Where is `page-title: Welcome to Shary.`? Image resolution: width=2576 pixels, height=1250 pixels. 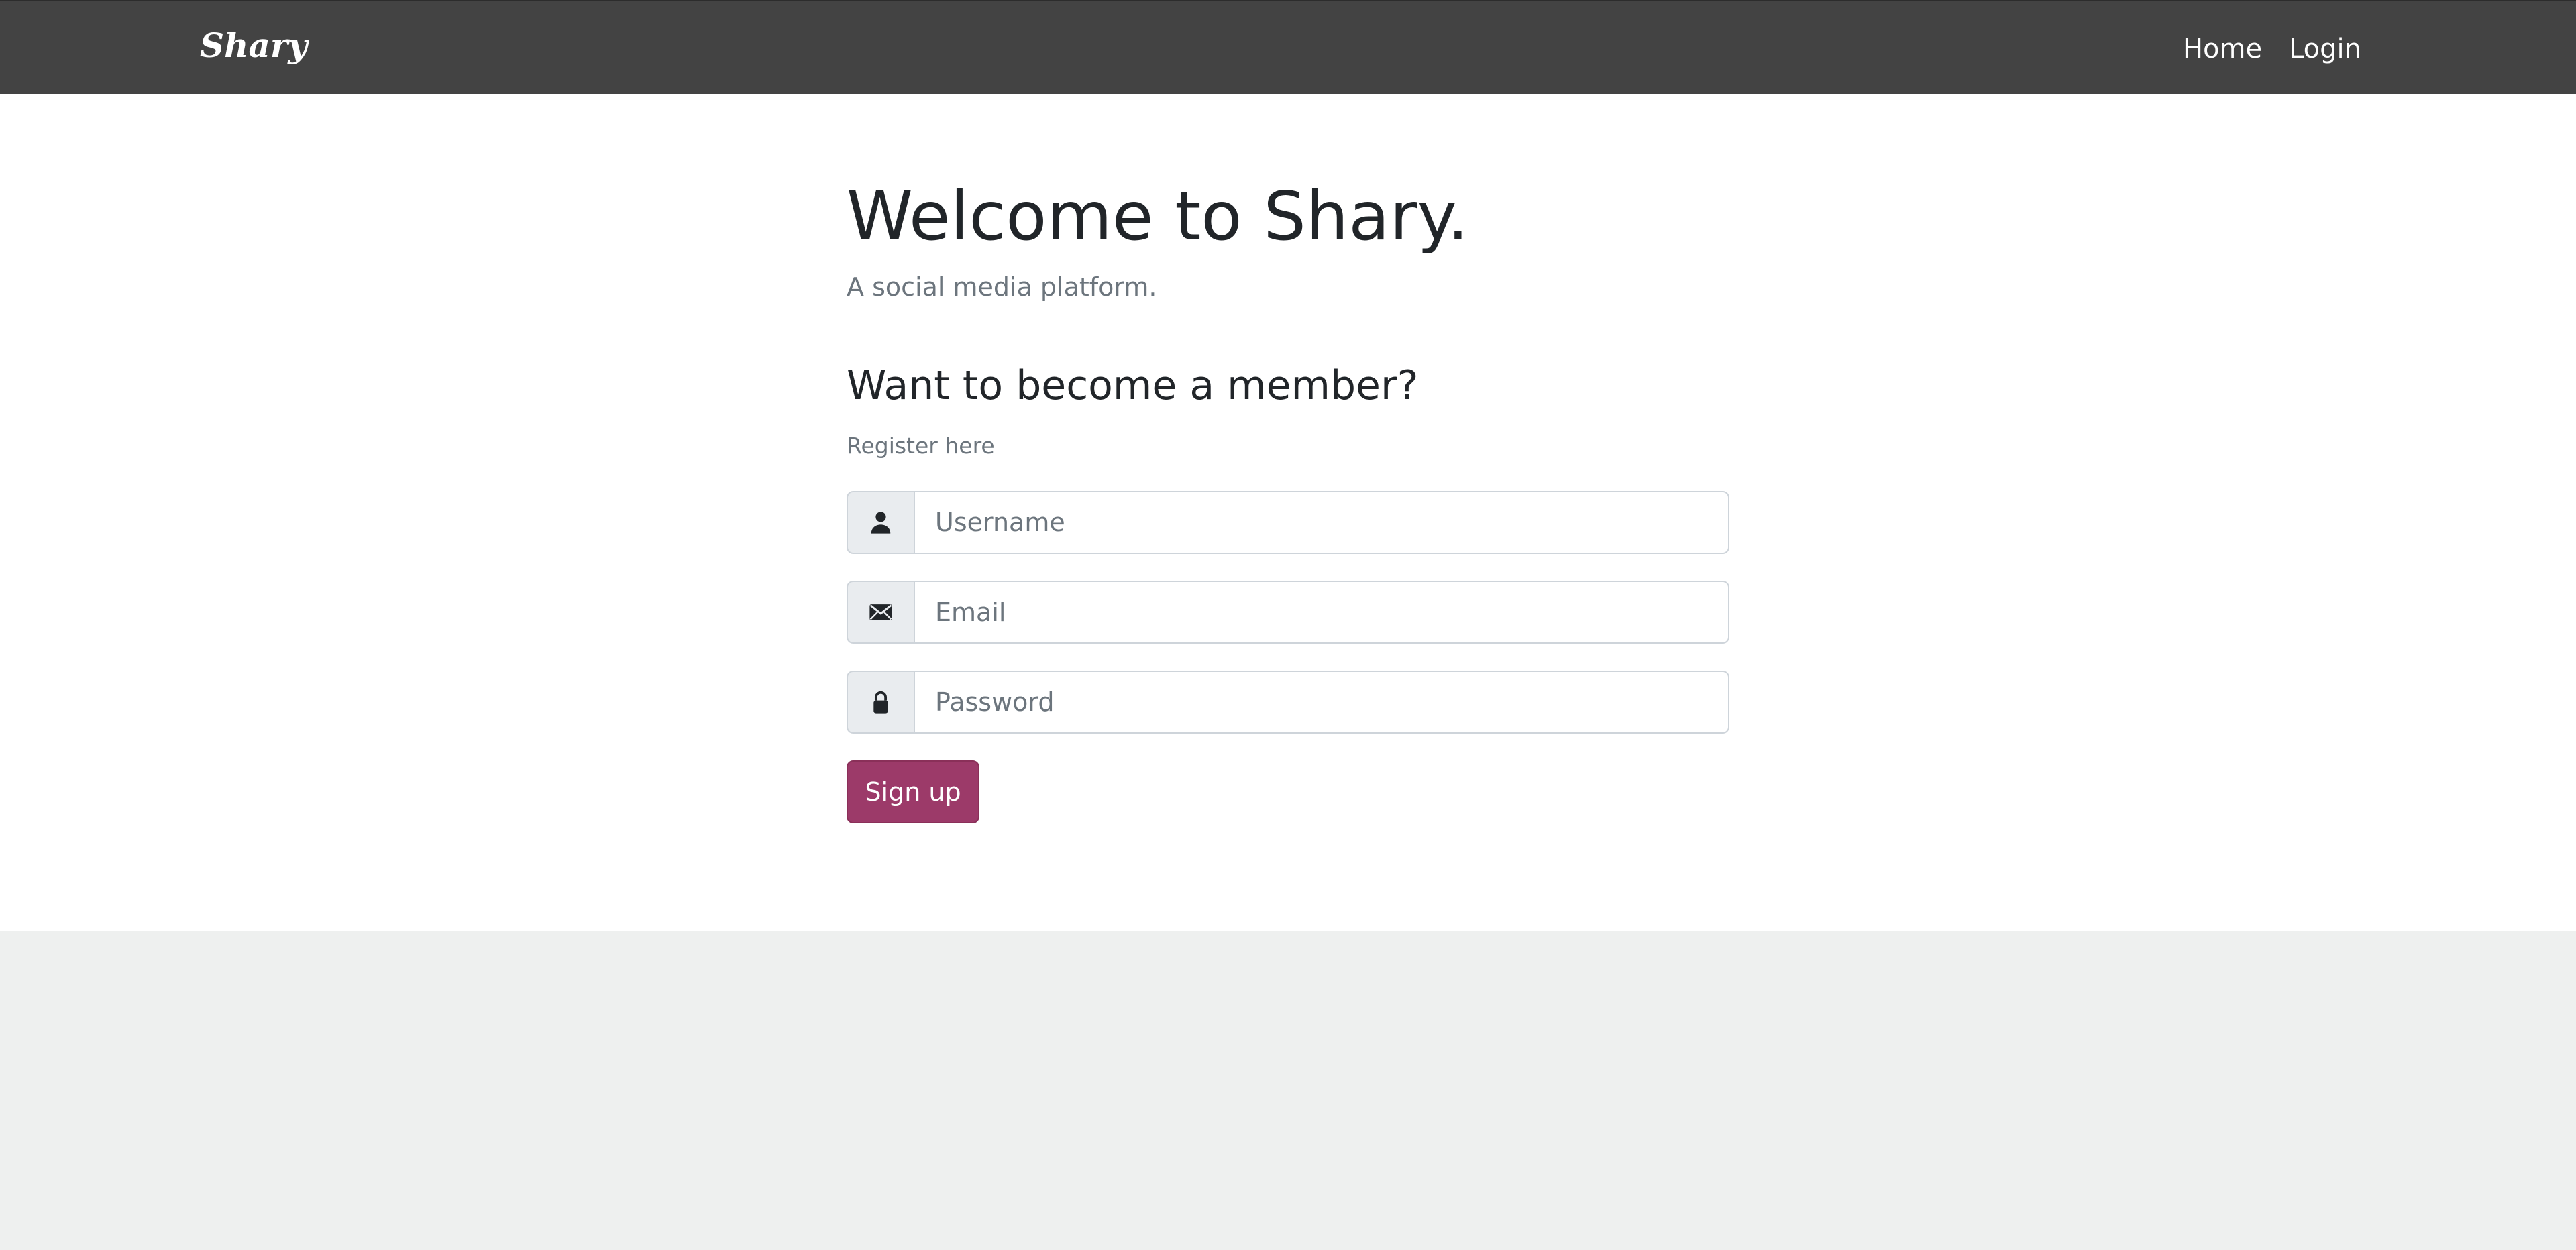 page-title: Welcome to Shary. is located at coordinates (1158, 216).